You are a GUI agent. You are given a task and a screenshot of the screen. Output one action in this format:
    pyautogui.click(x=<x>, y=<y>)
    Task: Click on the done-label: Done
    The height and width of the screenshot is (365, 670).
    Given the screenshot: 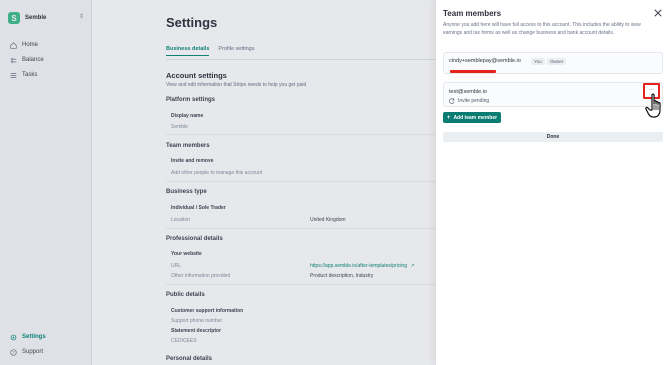 What is the action you would take?
    pyautogui.click(x=553, y=137)
    